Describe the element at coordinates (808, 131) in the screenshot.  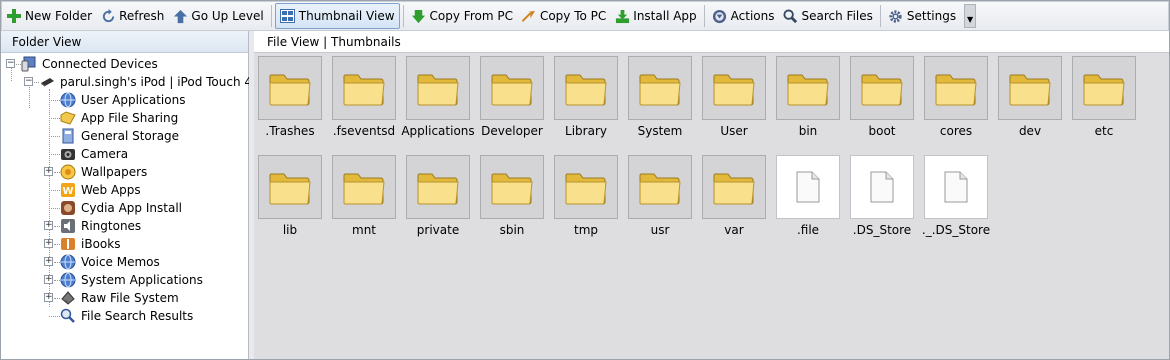
I see `thumbnail-caption: bin` at that location.